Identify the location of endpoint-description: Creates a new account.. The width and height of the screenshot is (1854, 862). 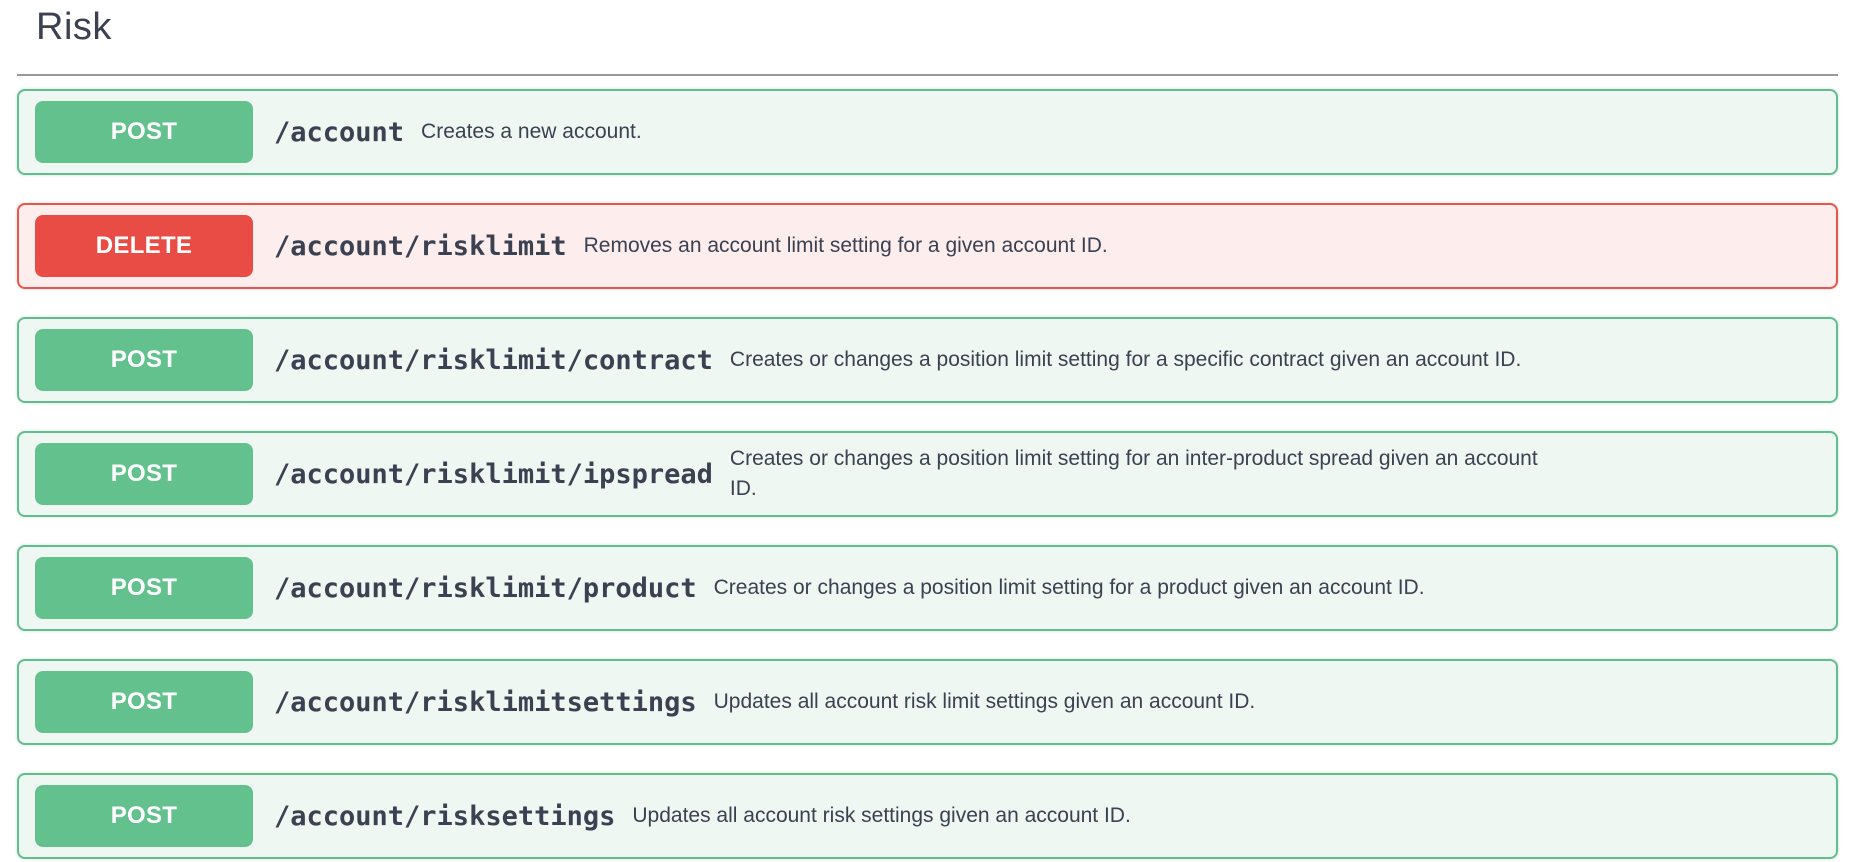
(531, 131).